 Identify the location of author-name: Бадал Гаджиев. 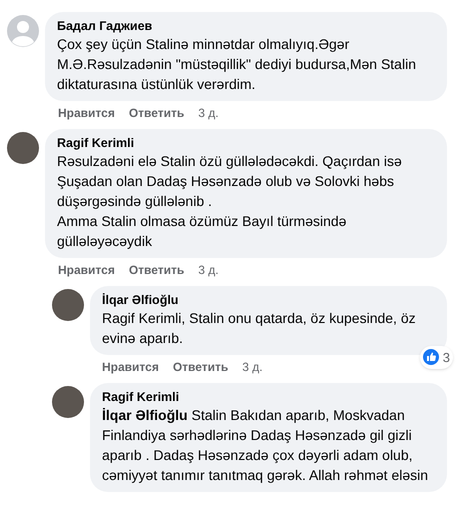
(246, 26).